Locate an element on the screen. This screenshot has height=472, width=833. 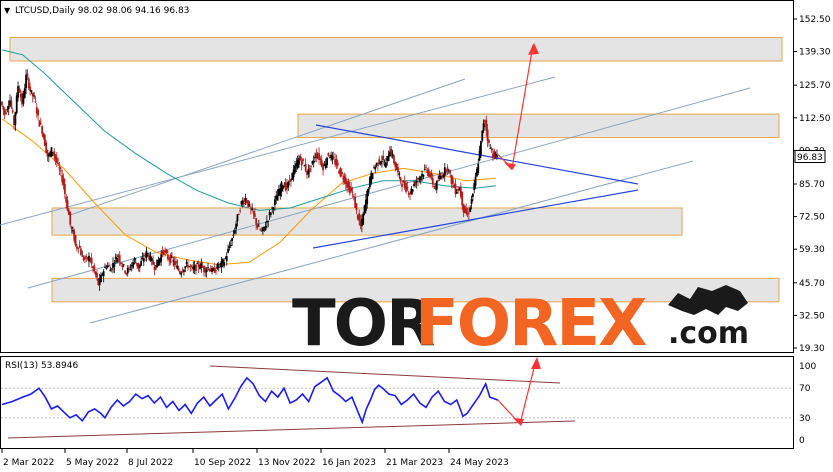
y-tick-label: 72.50 is located at coordinates (812, 218).